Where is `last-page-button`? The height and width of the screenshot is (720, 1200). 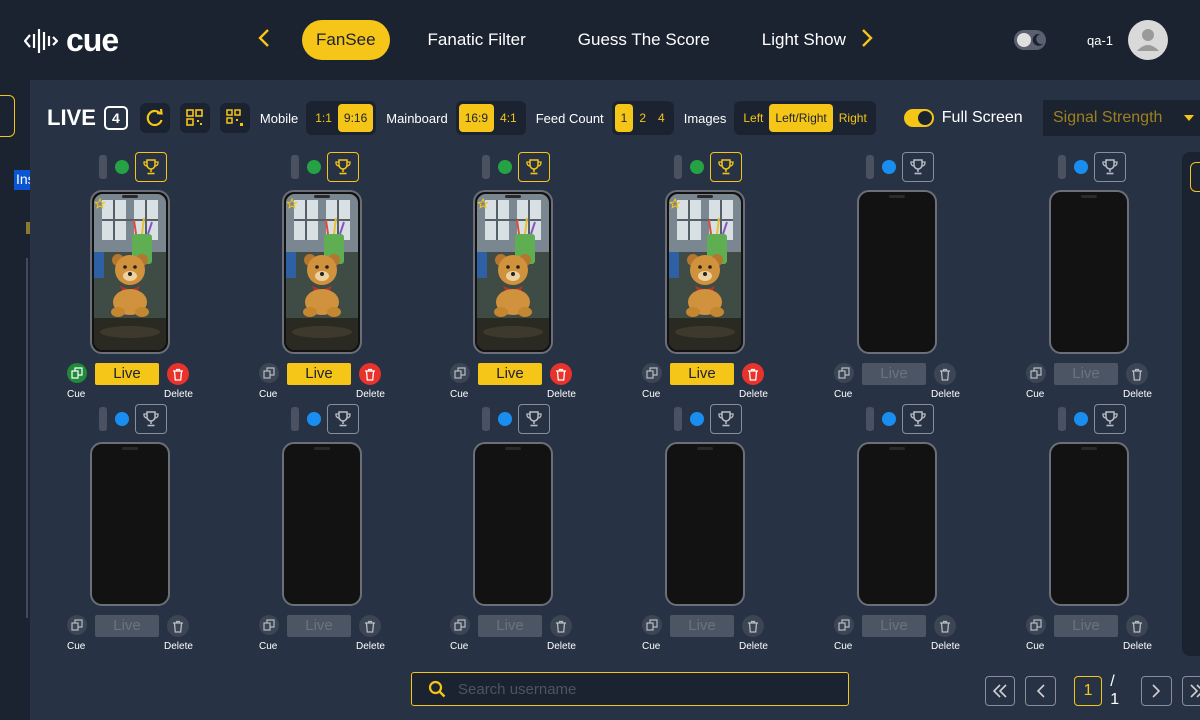 last-page-button is located at coordinates (1190, 691).